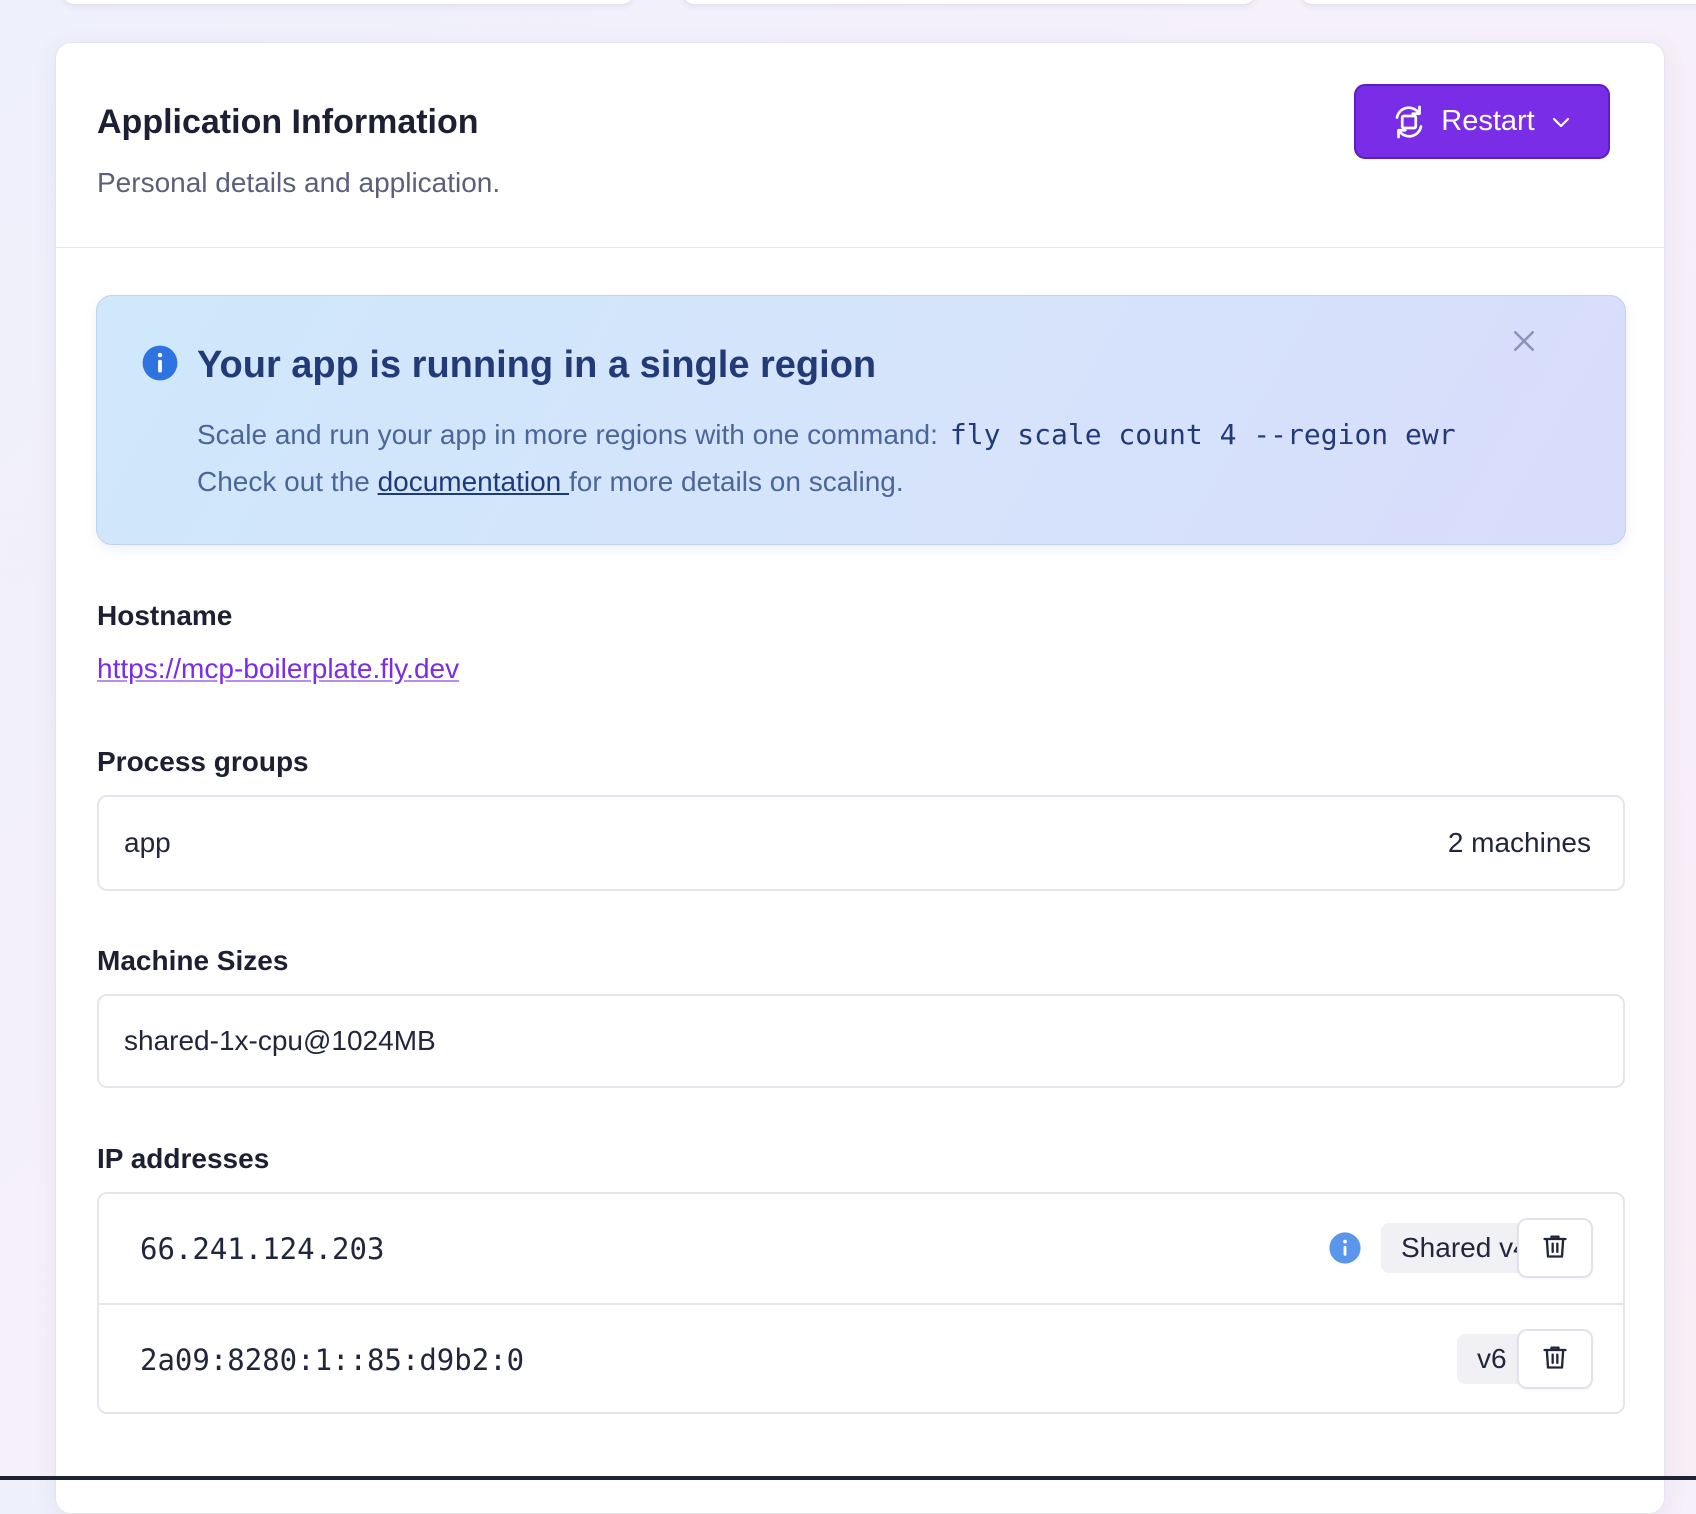 Image resolution: width=1696 pixels, height=1514 pixels. What do you see at coordinates (861, 843) in the screenshot?
I see `process-group-row: app 2 machines` at bounding box center [861, 843].